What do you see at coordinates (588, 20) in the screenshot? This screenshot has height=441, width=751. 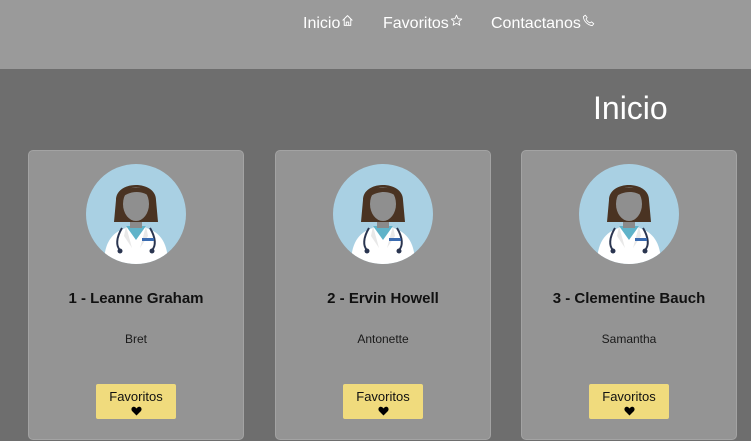 I see `phone-icon` at bounding box center [588, 20].